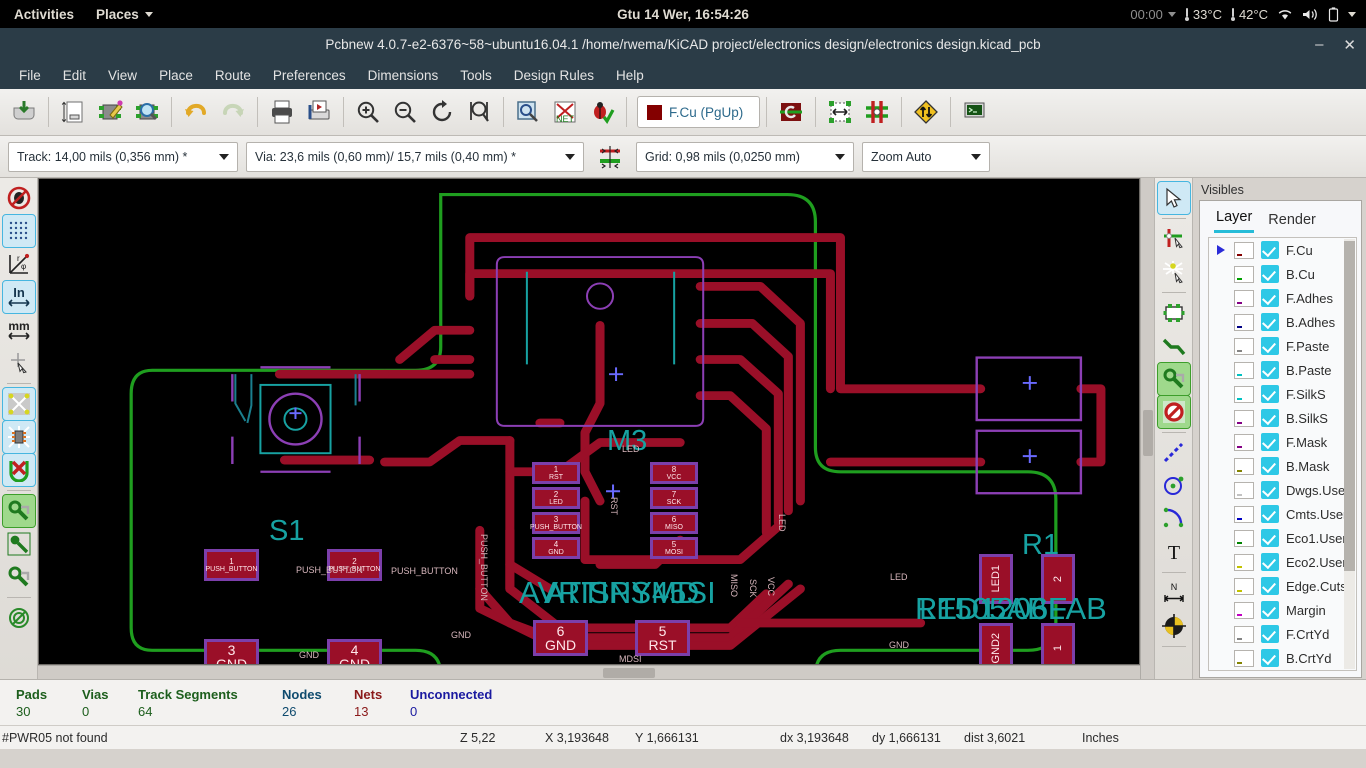  I want to click on add-keepout-icon, so click(1173, 412).